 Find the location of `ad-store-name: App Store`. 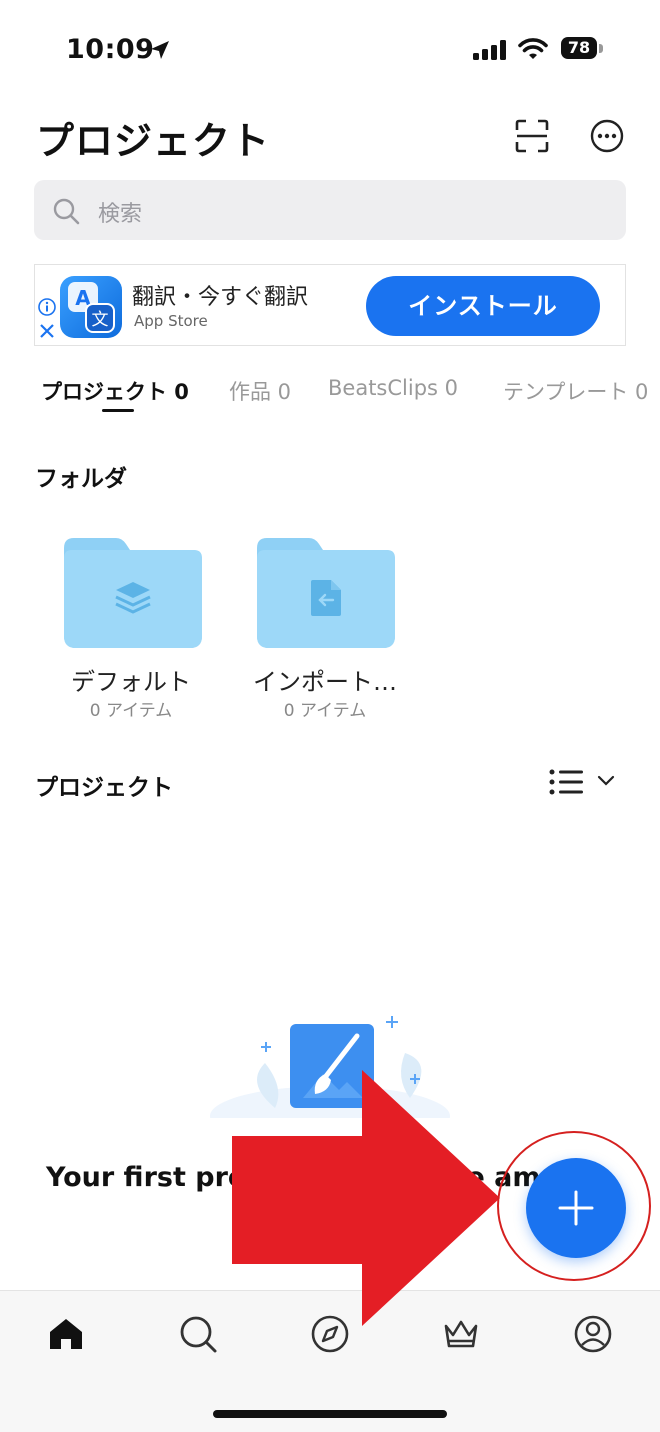

ad-store-name: App Store is located at coordinates (171, 321).